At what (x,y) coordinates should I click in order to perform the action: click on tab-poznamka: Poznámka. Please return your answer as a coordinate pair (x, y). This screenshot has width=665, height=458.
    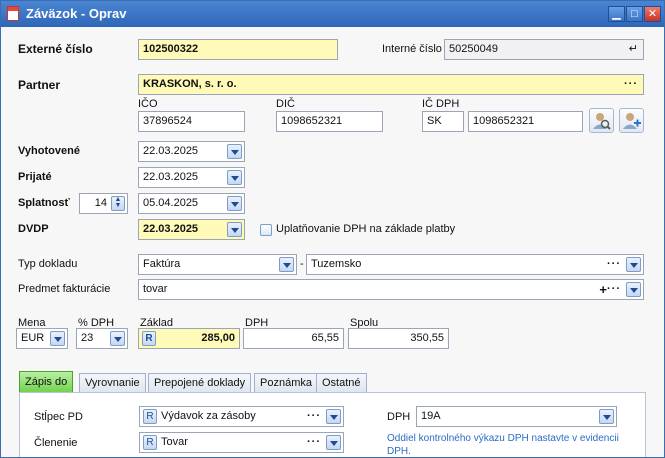
    Looking at the image, I should click on (286, 382).